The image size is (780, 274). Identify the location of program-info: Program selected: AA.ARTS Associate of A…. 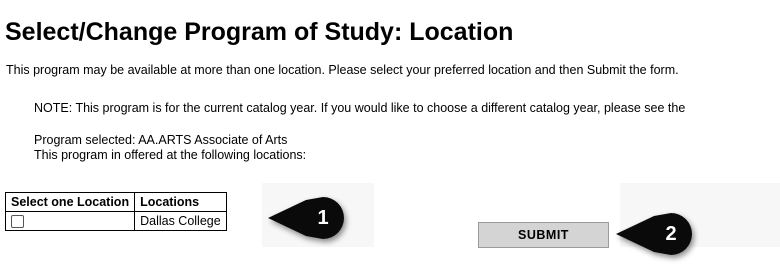
(170, 148).